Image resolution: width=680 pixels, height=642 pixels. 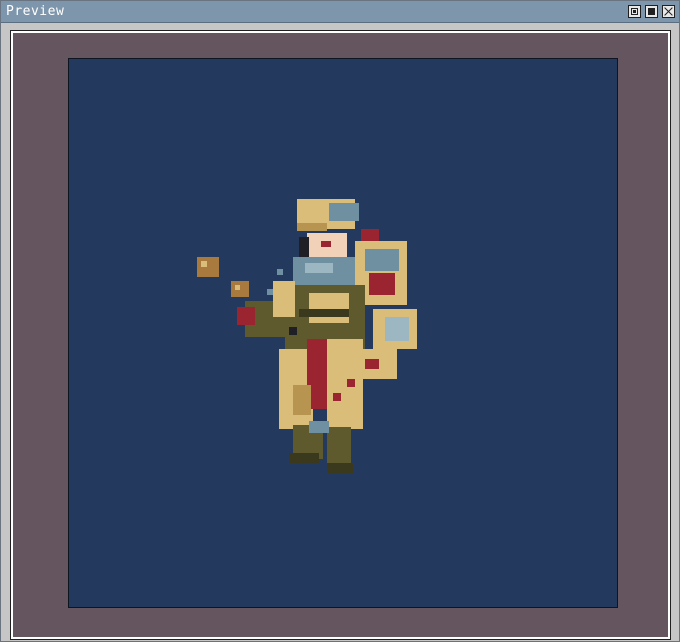 I want to click on coin-2-highlight, so click(x=237, y=287).